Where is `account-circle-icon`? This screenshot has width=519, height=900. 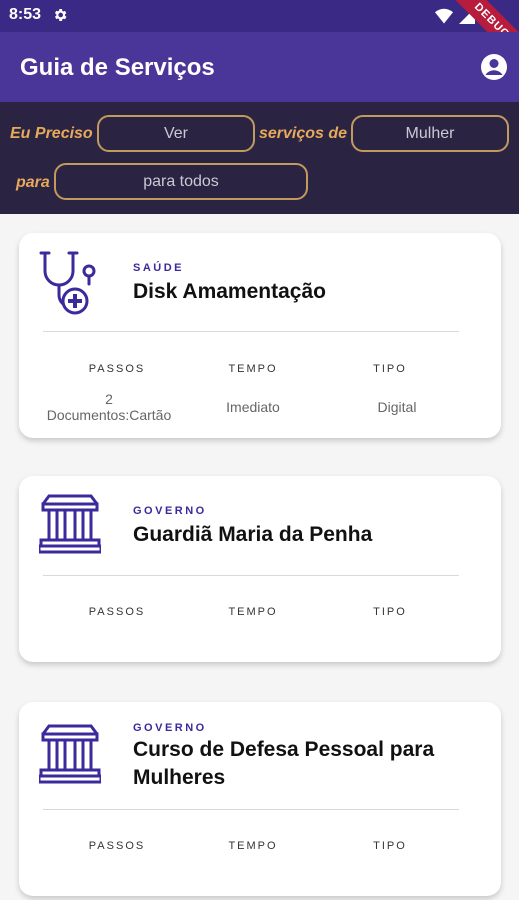 account-circle-icon is located at coordinates (494, 67).